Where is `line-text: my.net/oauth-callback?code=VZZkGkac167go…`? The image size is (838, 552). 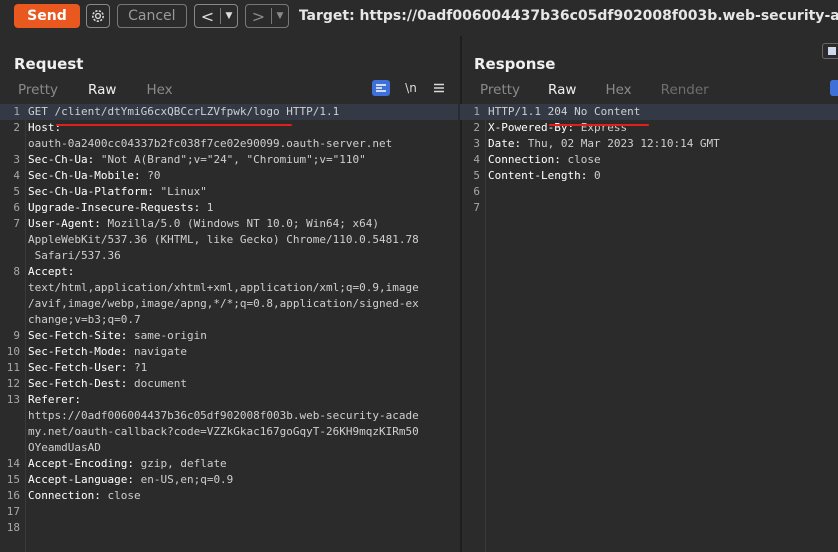 line-text: my.net/oauth-callback?code=VZZkGkac167go… is located at coordinates (223, 431).